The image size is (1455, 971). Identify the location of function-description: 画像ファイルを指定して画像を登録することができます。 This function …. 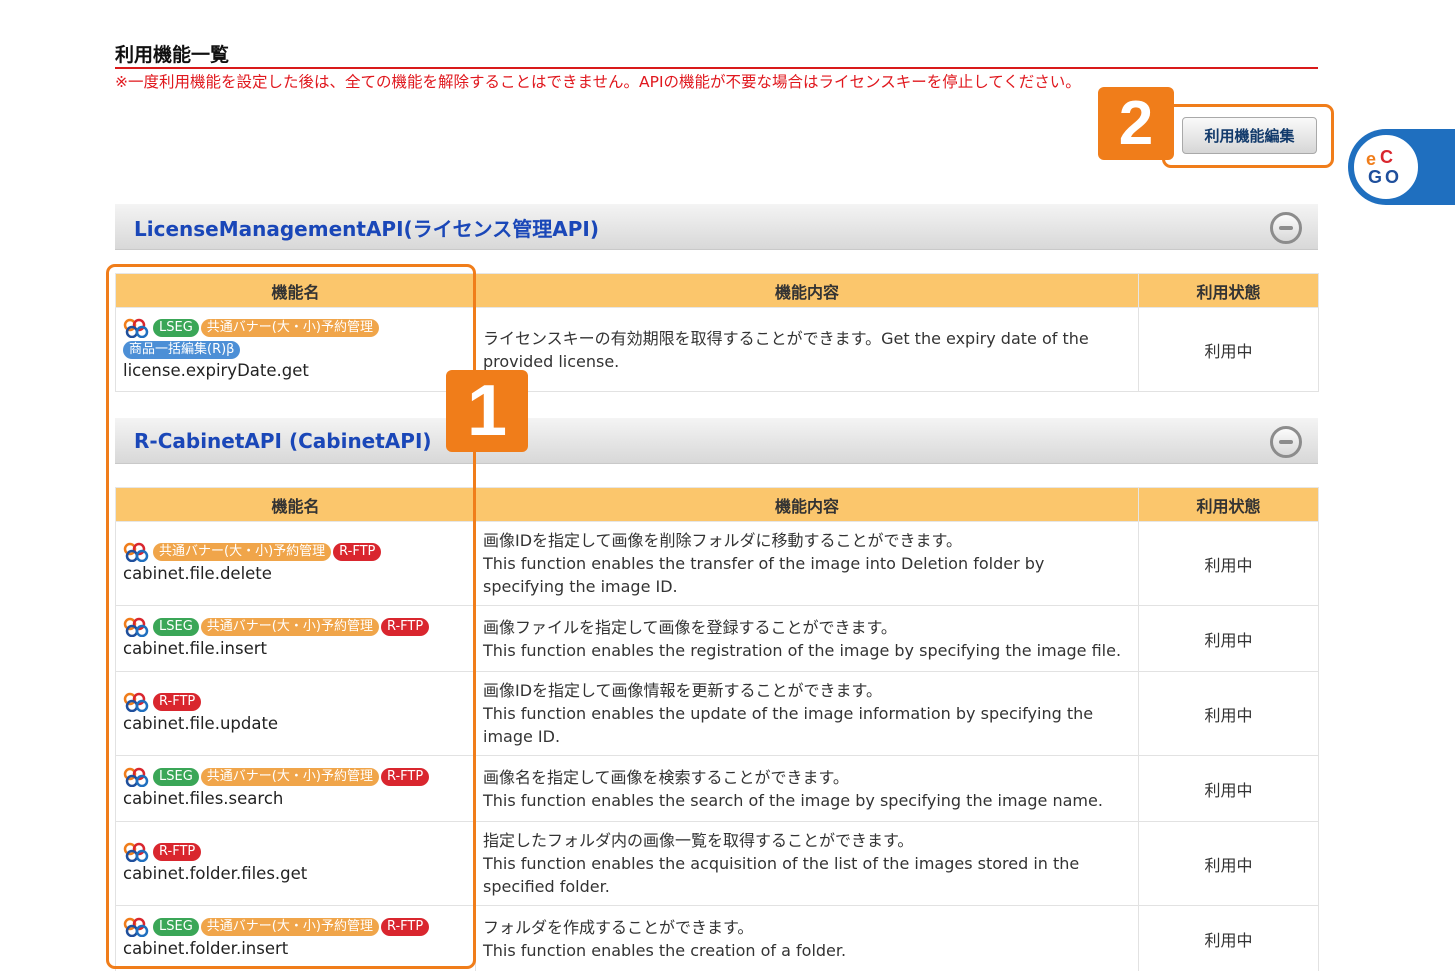
(807, 638).